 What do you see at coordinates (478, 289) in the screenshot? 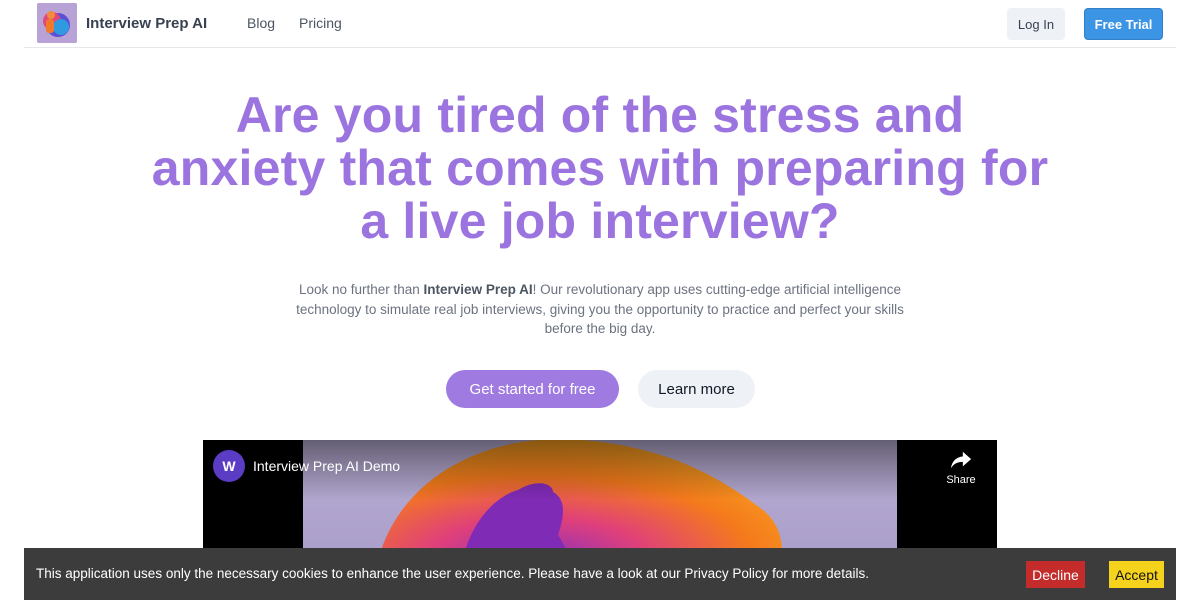
I see `hero-subtitle-brand: Interview Prep AI` at bounding box center [478, 289].